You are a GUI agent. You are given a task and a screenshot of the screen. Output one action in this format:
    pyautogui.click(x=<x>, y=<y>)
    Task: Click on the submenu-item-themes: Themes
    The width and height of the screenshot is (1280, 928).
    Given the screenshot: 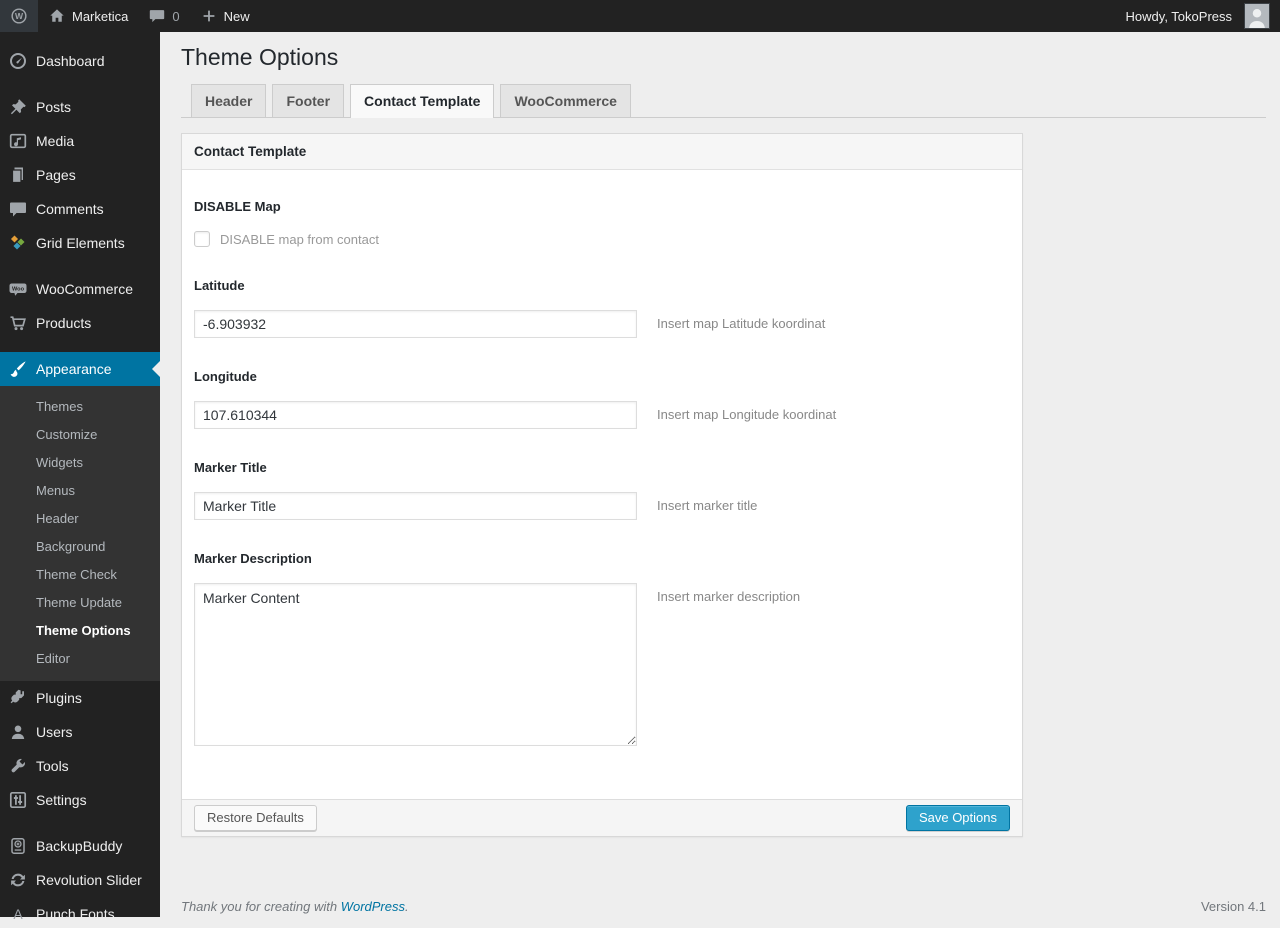 What is the action you would take?
    pyautogui.click(x=80, y=407)
    